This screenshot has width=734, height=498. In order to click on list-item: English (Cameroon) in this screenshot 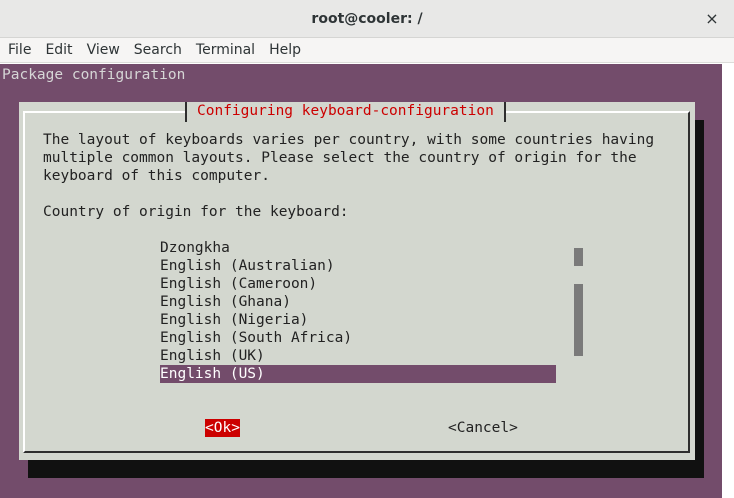, I will do `click(358, 284)`.